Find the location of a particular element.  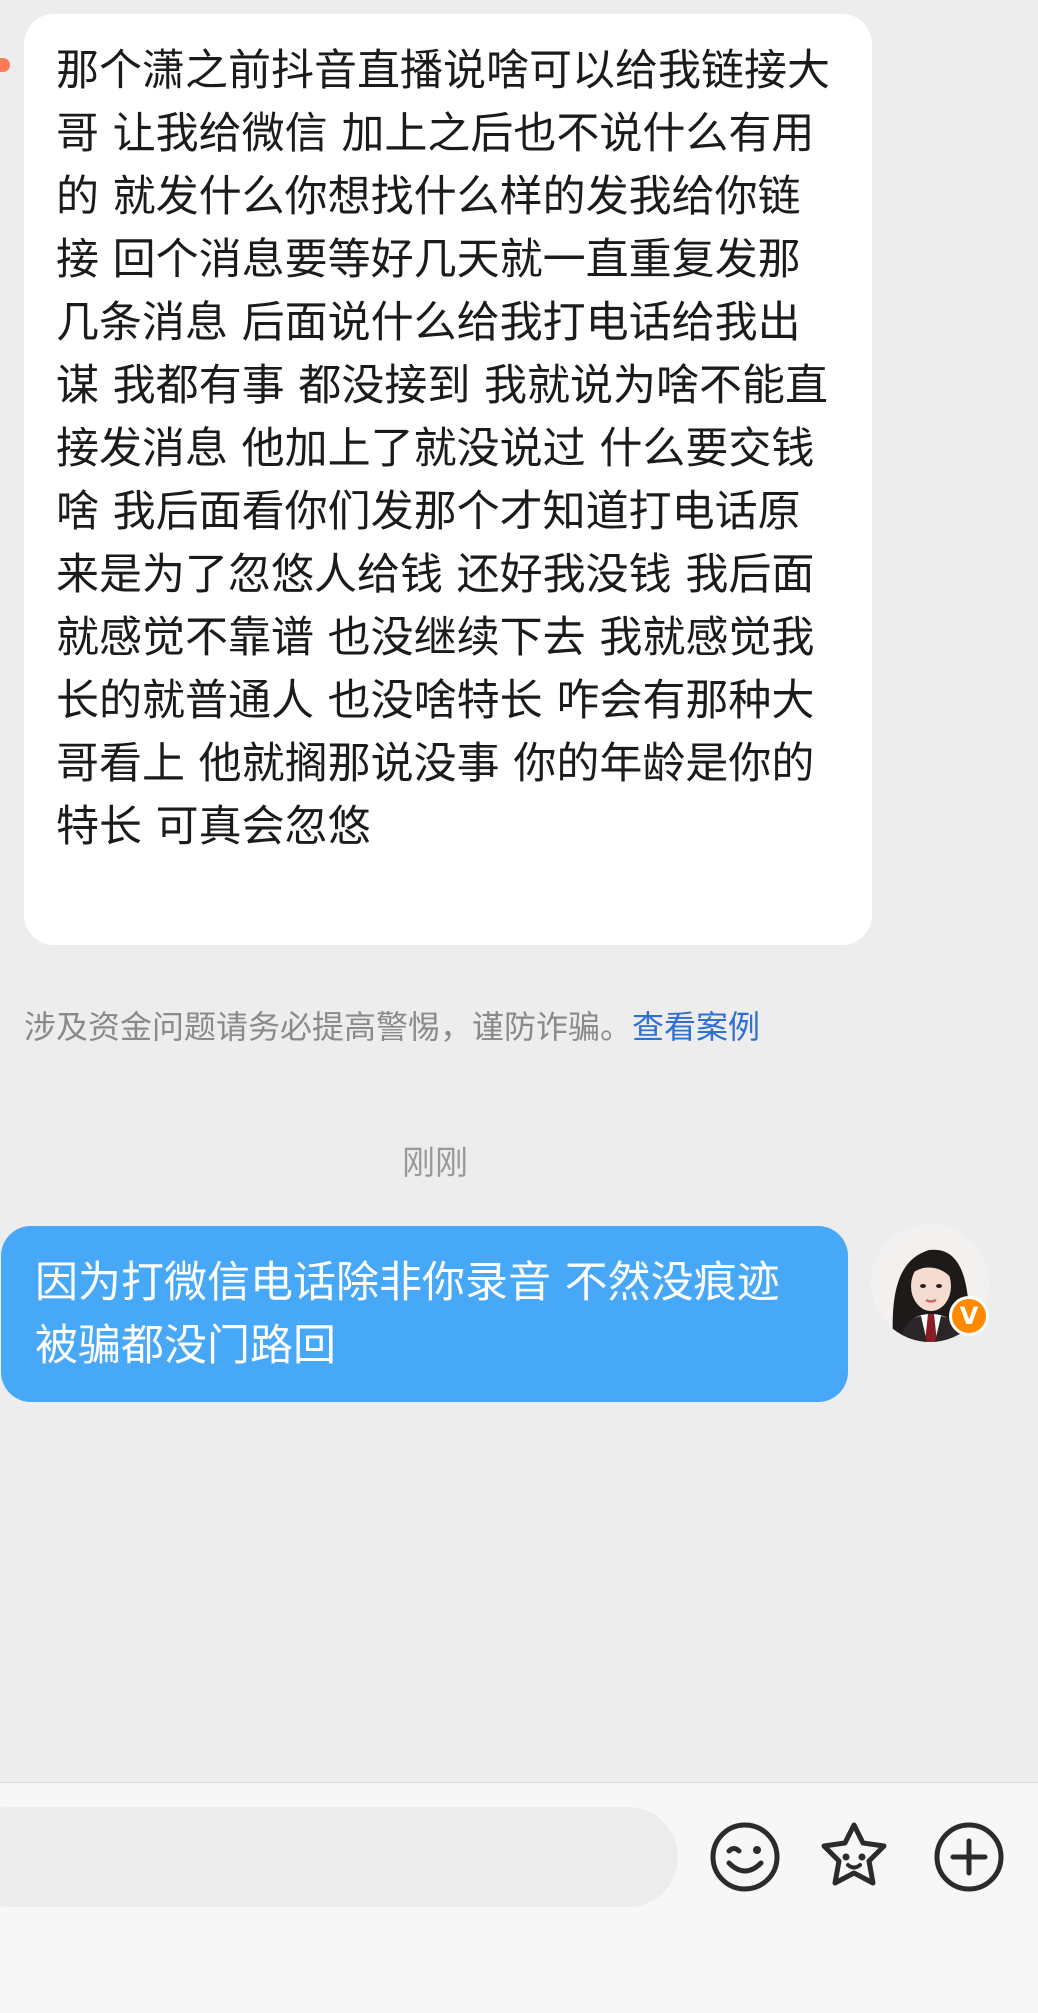

sticker-icon is located at coordinates (854, 1857).